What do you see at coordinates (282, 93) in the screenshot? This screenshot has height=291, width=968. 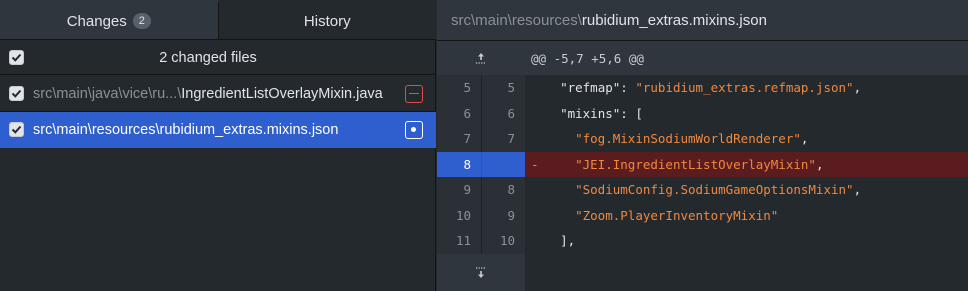 I see `file-name: IngredientListOverlayMixin.java` at bounding box center [282, 93].